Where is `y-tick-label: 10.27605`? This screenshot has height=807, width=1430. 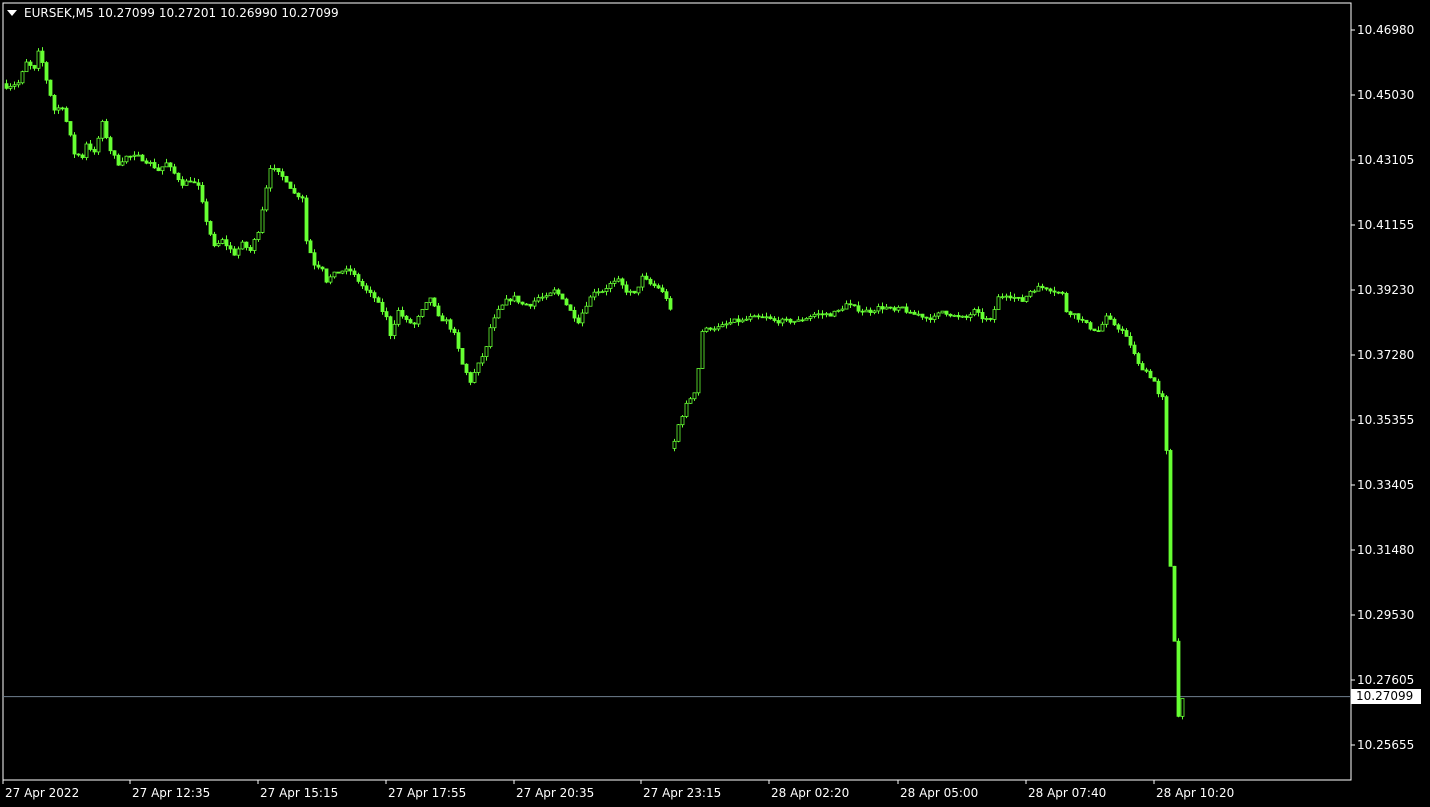 y-tick-label: 10.27605 is located at coordinates (1386, 680).